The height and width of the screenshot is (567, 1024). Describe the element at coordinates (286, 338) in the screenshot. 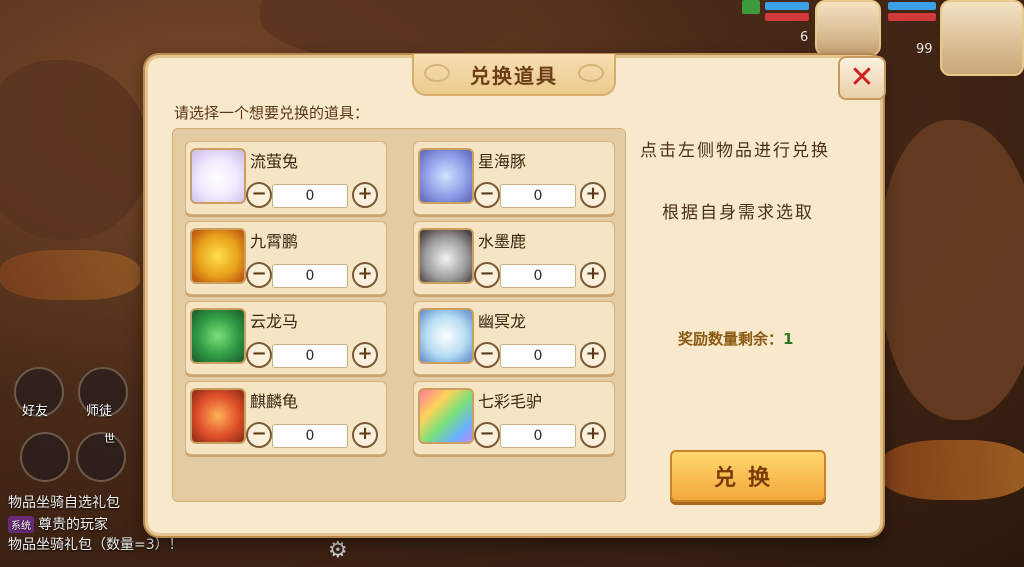

I see `item-card: 云龙马 − 0 +` at that location.